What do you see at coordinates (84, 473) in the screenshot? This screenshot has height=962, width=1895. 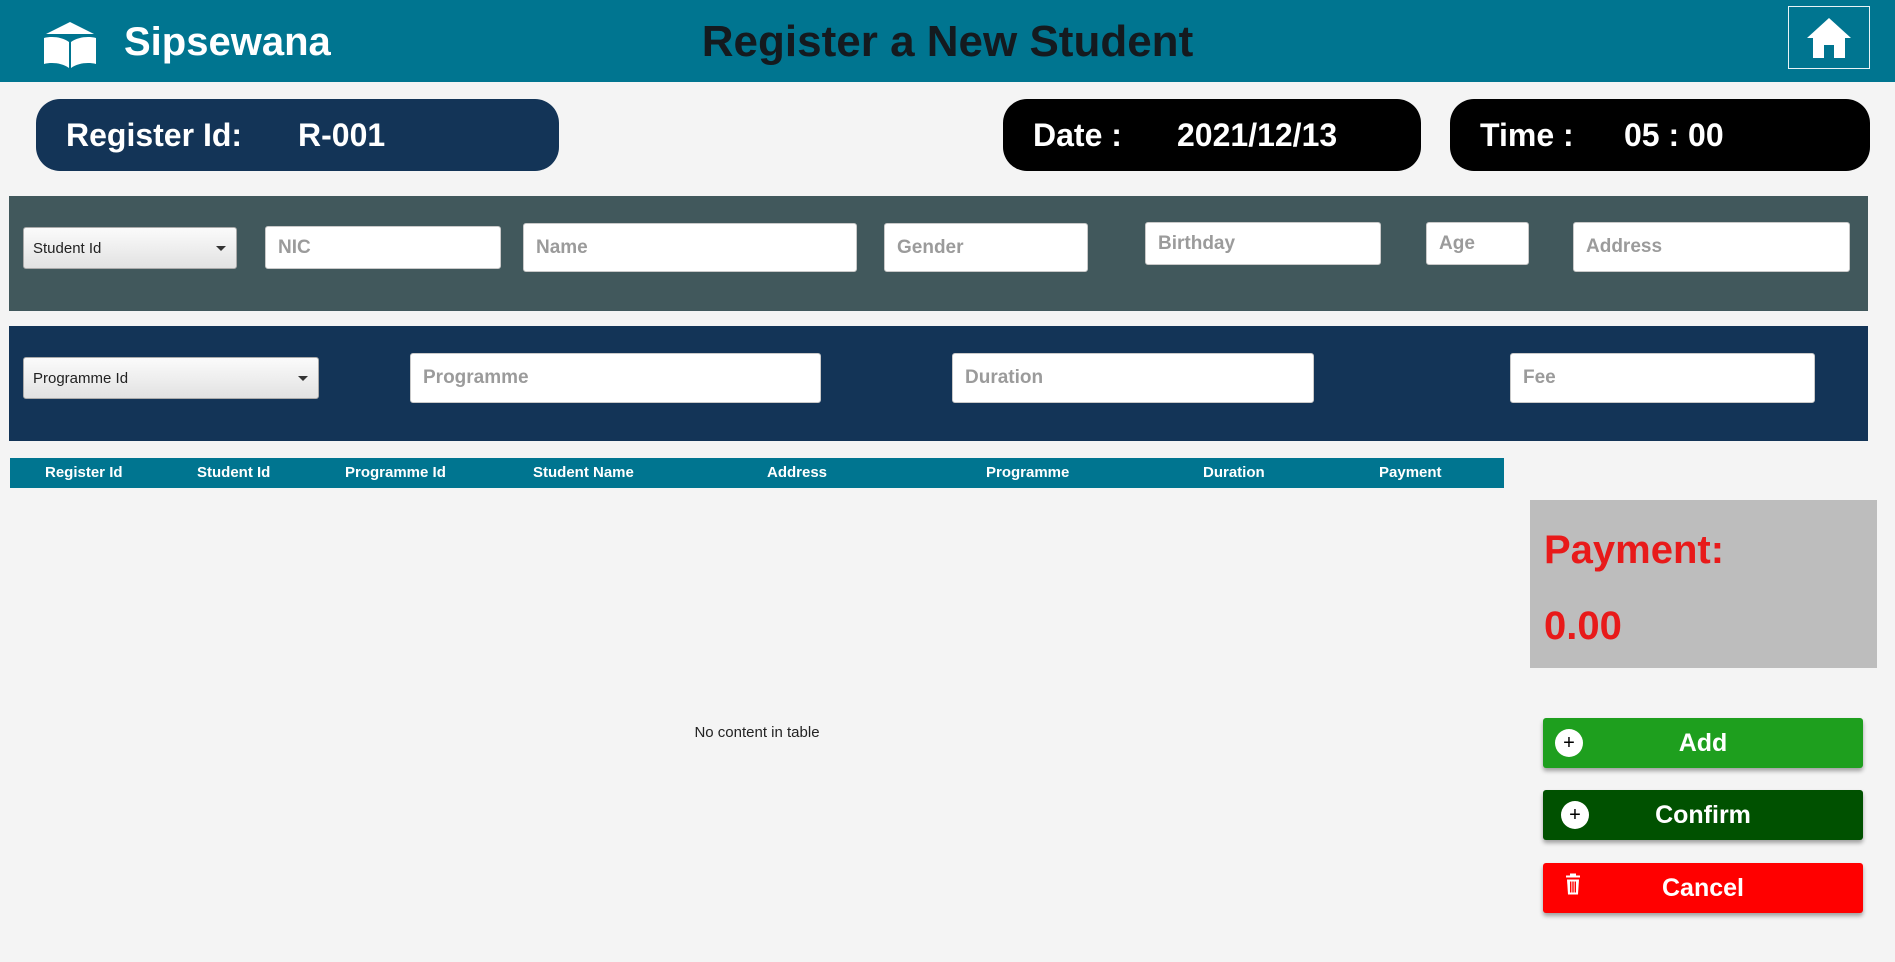 I see `column-header-register-id: Register Id` at bounding box center [84, 473].